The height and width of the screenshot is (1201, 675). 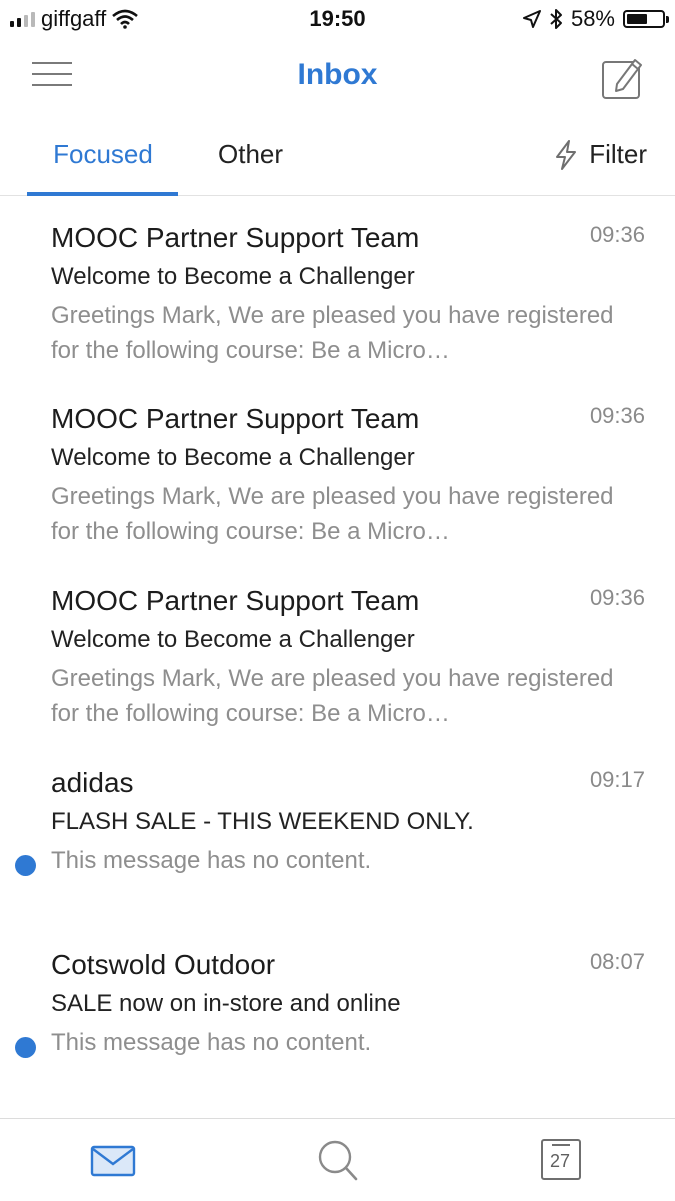 I want to click on bottom-nav: 27, so click(x=337, y=1159).